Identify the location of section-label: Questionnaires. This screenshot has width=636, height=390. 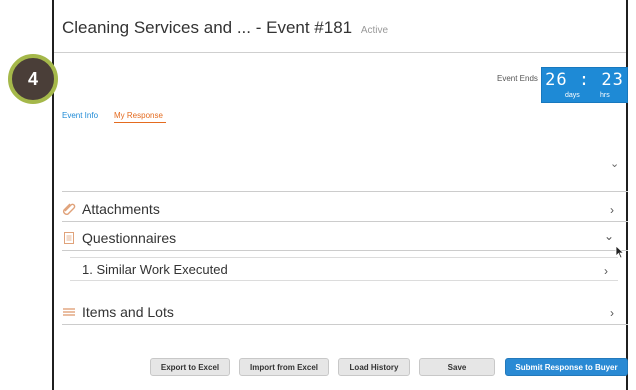
(129, 238).